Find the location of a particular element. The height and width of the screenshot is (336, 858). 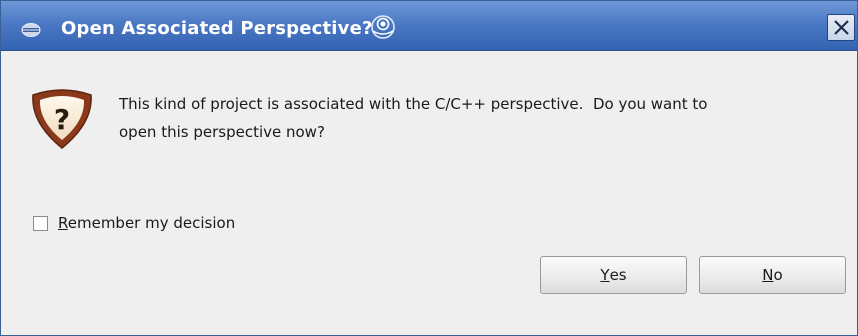

checkbox-box is located at coordinates (40, 223).